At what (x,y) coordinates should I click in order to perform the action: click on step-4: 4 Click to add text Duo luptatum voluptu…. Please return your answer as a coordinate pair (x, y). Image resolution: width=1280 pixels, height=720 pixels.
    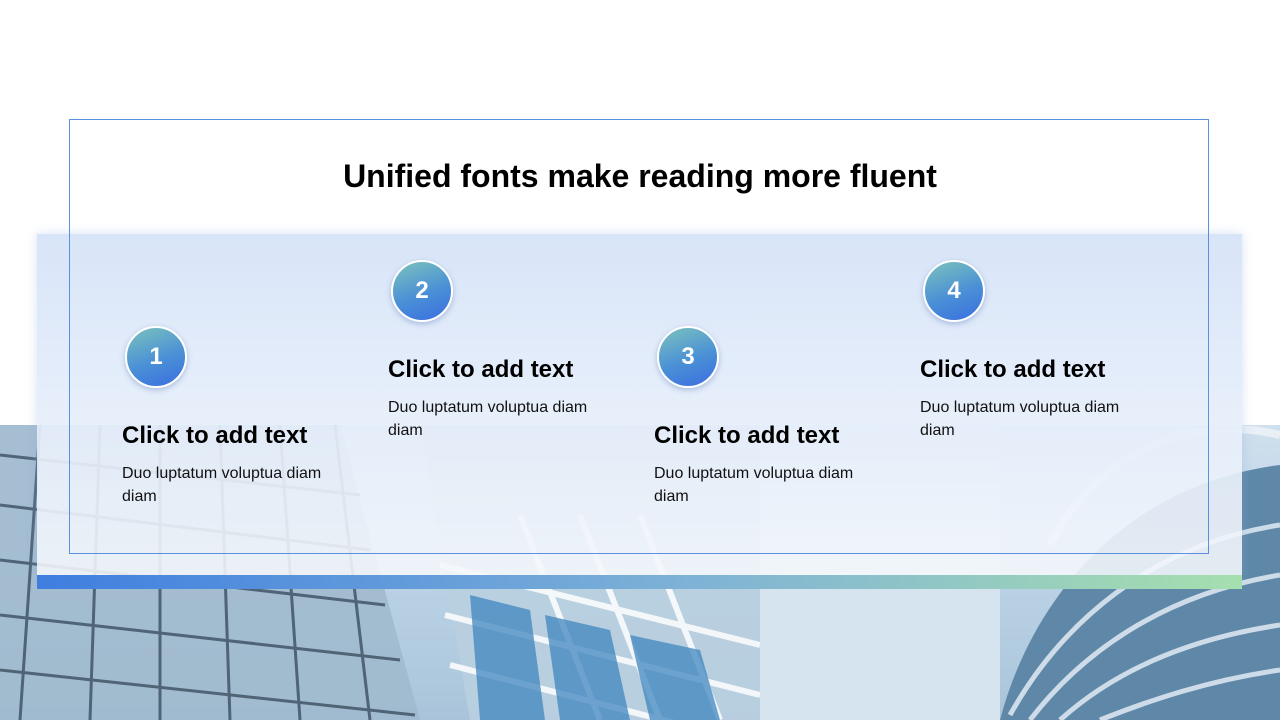
    Looking at the image, I should click on (1035, 351).